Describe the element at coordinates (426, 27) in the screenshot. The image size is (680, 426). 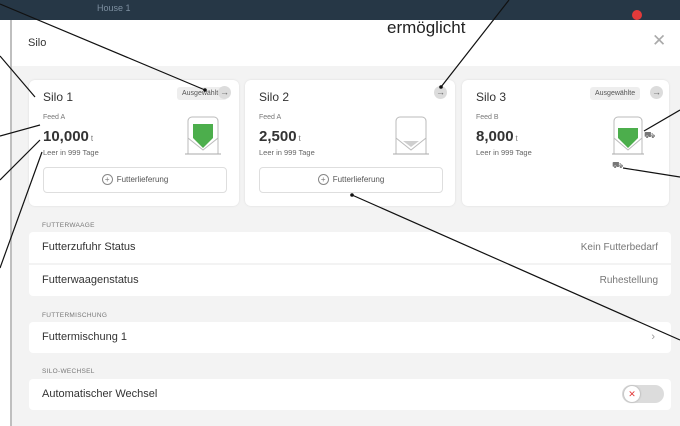
I see `caption-text: ermöglicht` at that location.